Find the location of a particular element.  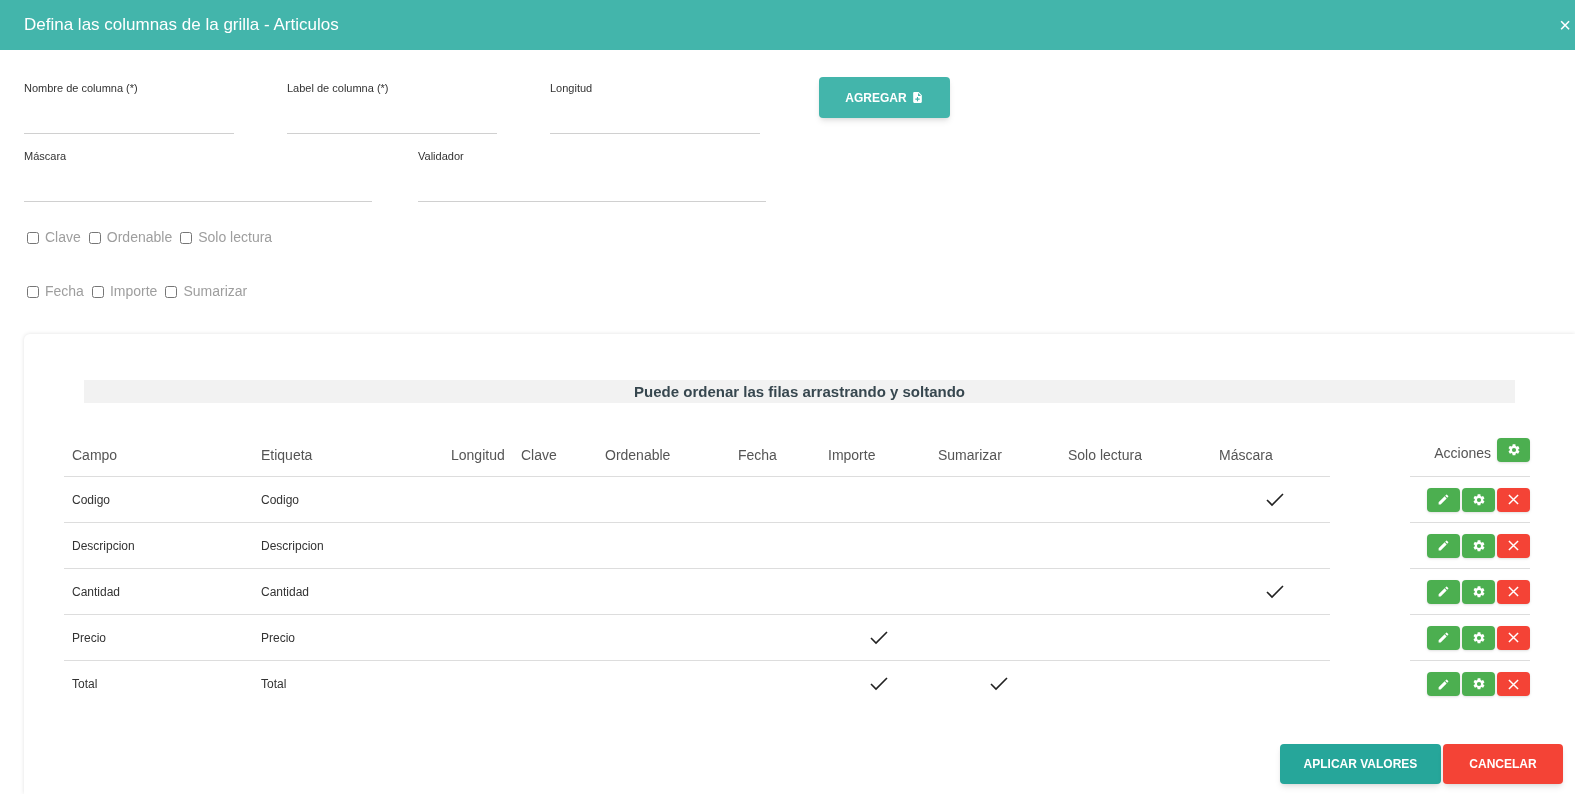

column-header: Longitud is located at coordinates (478, 455).